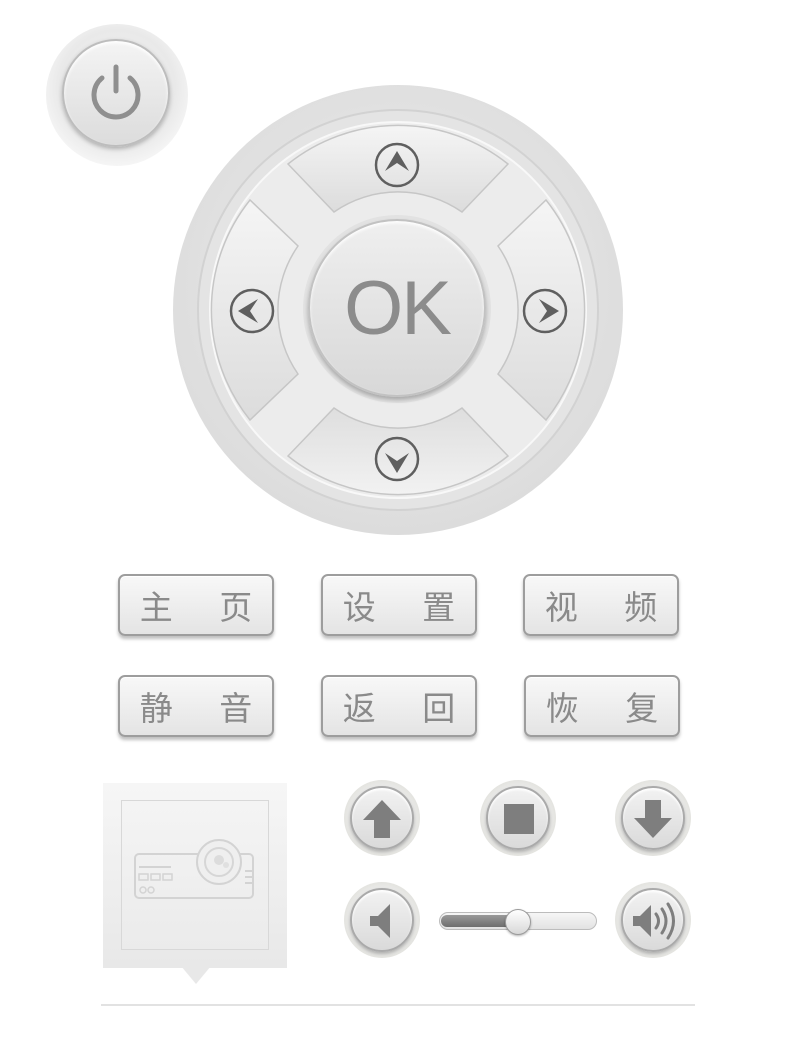 The image size is (794, 1048). I want to click on arrow-up-icon, so click(382, 819).